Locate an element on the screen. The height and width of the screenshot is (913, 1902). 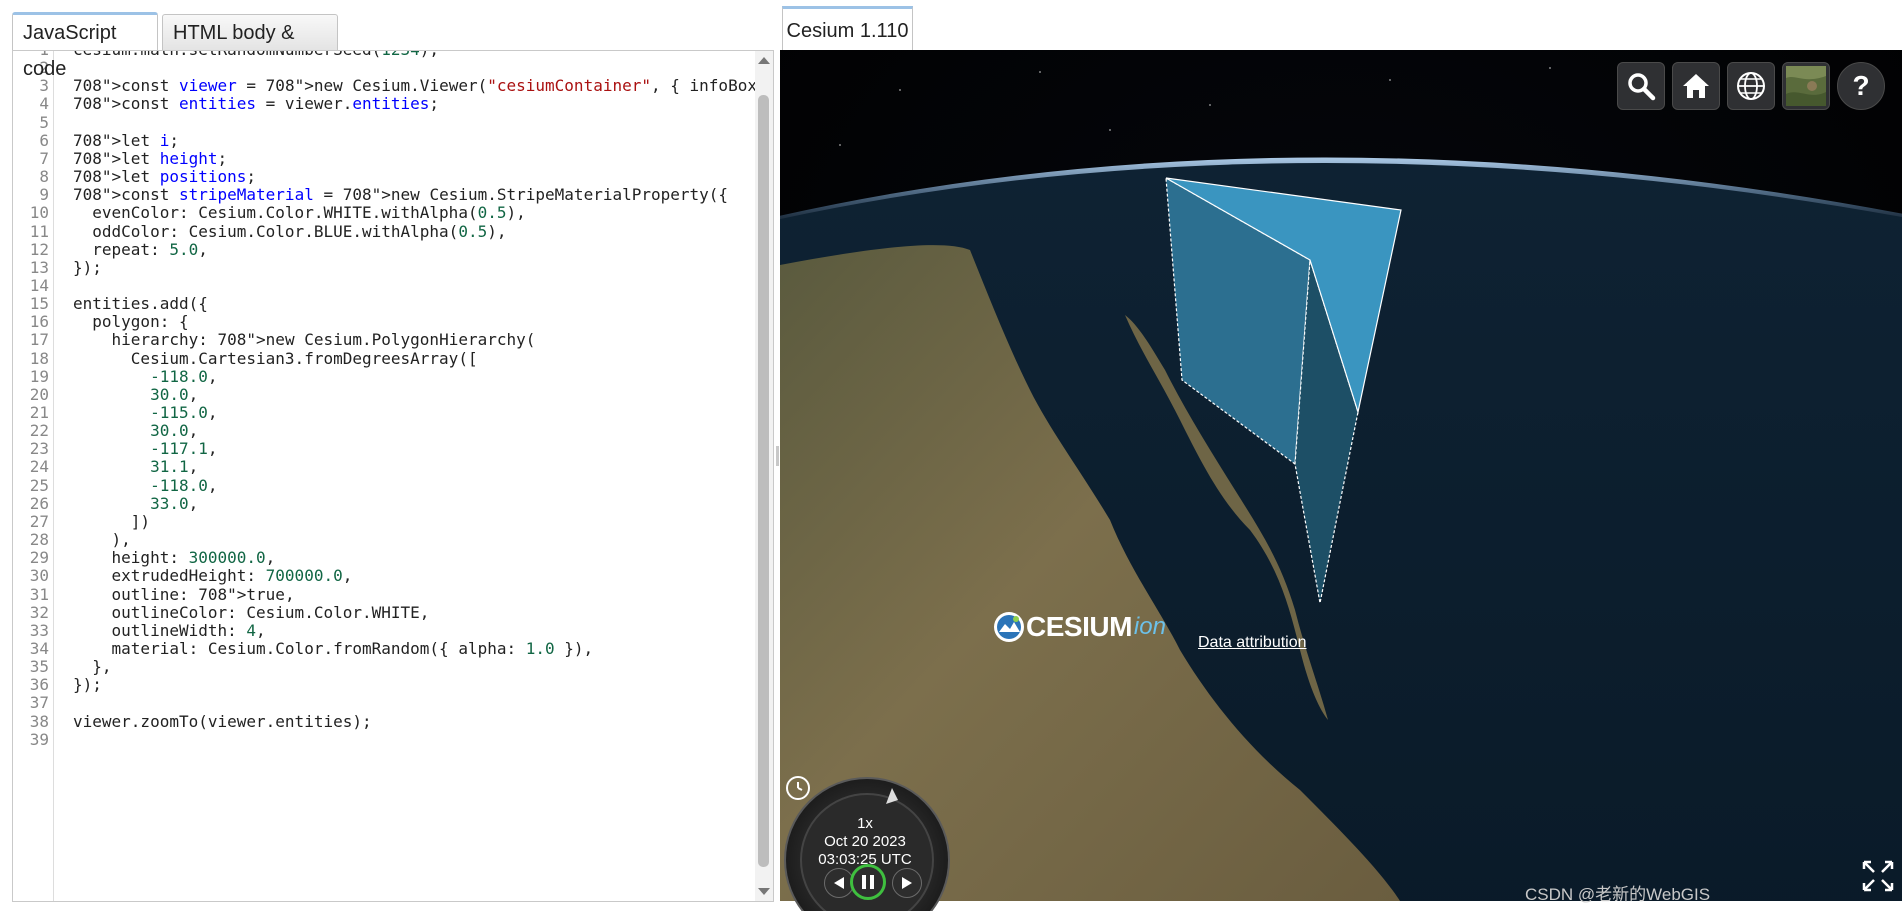
fullscreen-icon is located at coordinates (1878, 876).